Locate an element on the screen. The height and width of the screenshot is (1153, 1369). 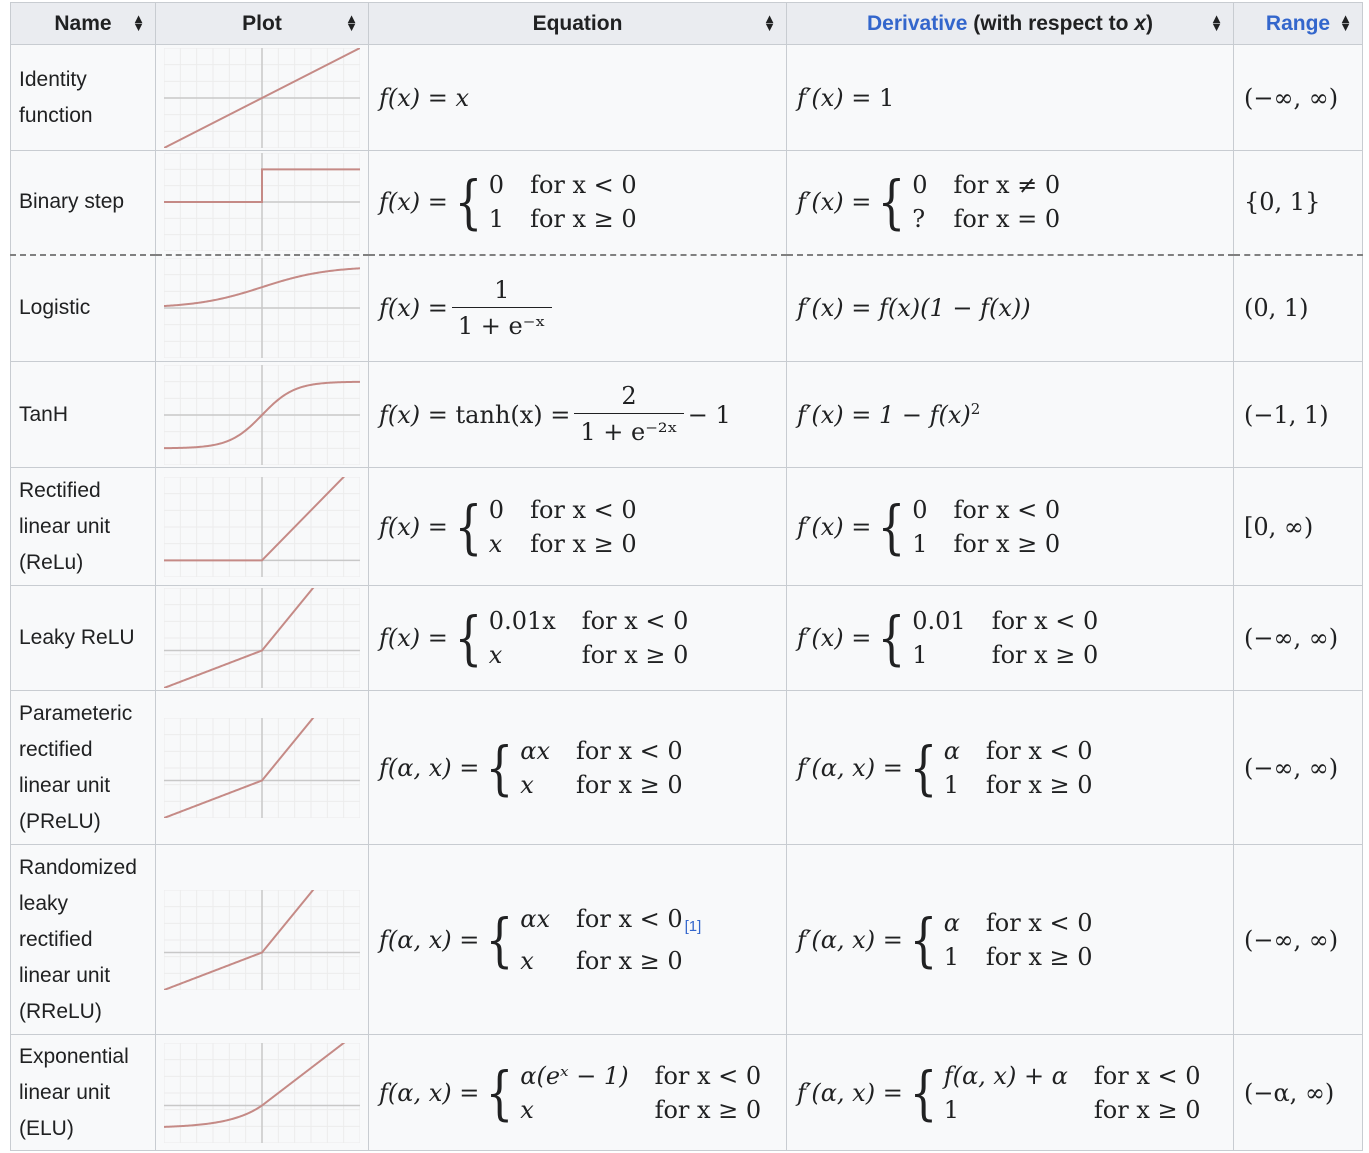
column-header-range: Range ▲ ▼ is located at coordinates (1298, 23).